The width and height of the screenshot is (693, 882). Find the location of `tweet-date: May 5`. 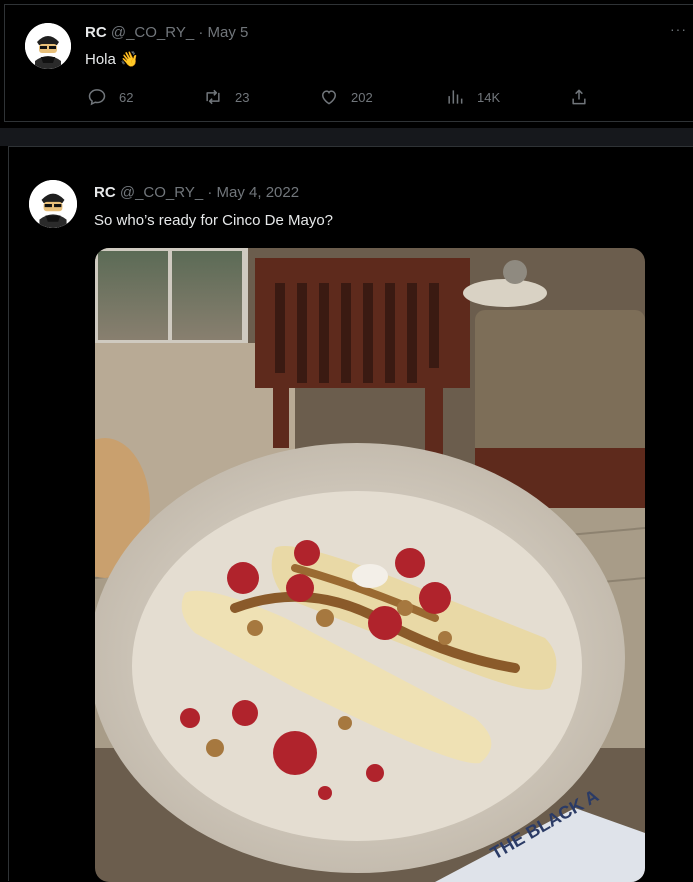

tweet-date: May 5 is located at coordinates (228, 32).